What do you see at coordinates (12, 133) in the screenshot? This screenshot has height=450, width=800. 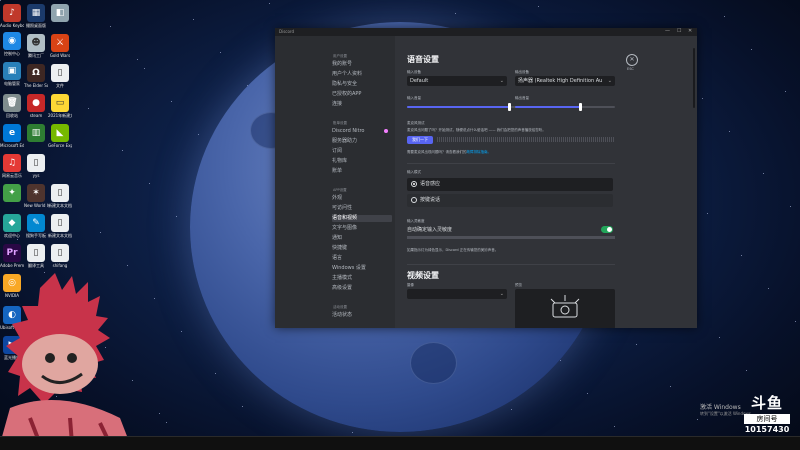 I see `edge-icon: e` at bounding box center [12, 133].